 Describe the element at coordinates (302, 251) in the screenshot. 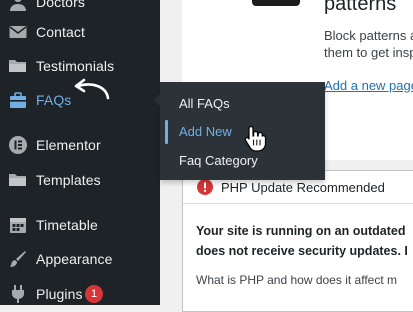

I see `notice-body-line: does not receive security updates. I` at that location.